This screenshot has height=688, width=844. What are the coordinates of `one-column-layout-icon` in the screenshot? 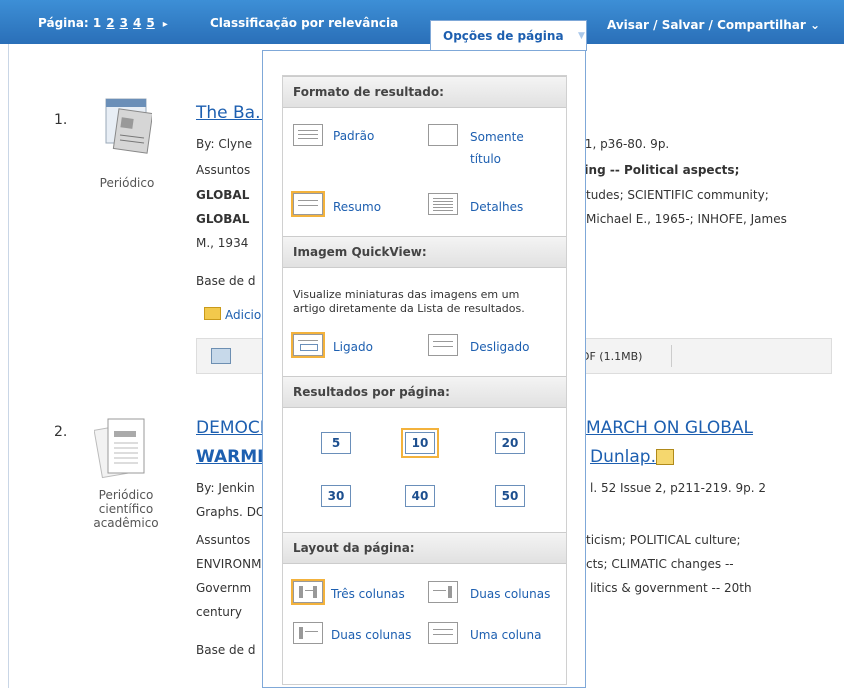 It's located at (443, 633).